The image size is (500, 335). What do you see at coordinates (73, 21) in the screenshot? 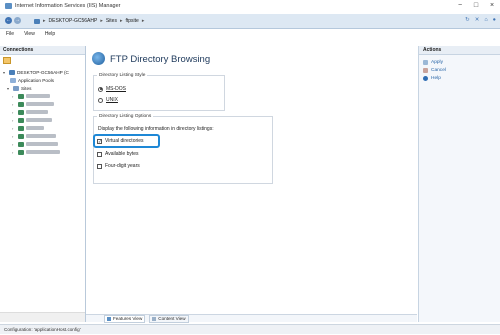
I see `breadcrumb-item-server: DESKTOP-GC56AHP` at bounding box center [73, 21].